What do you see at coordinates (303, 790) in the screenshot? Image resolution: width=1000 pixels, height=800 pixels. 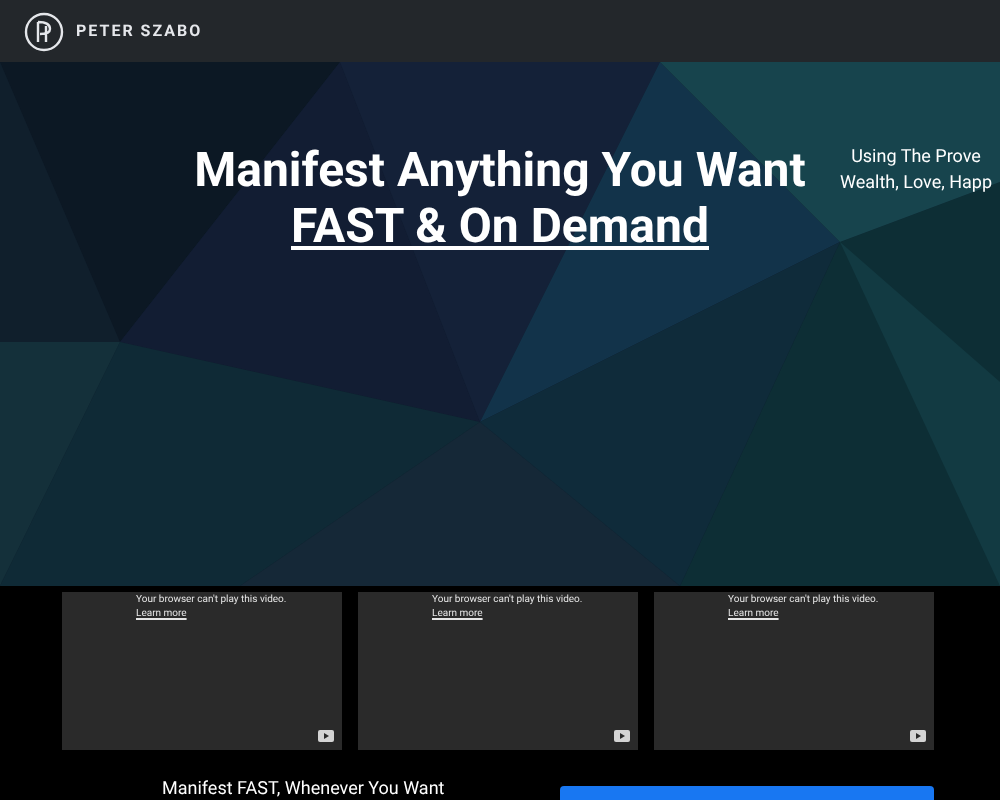 I see `section-heading: Manifest FAST, Whenever You Want` at bounding box center [303, 790].